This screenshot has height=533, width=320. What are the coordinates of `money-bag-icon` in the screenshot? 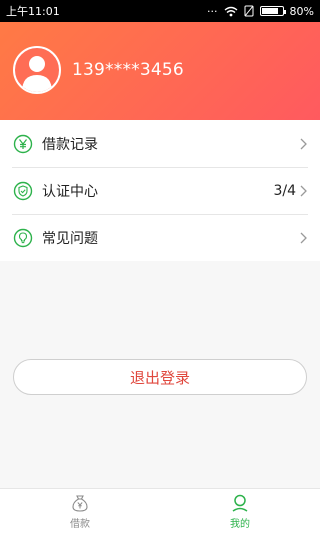 It's located at (80, 503).